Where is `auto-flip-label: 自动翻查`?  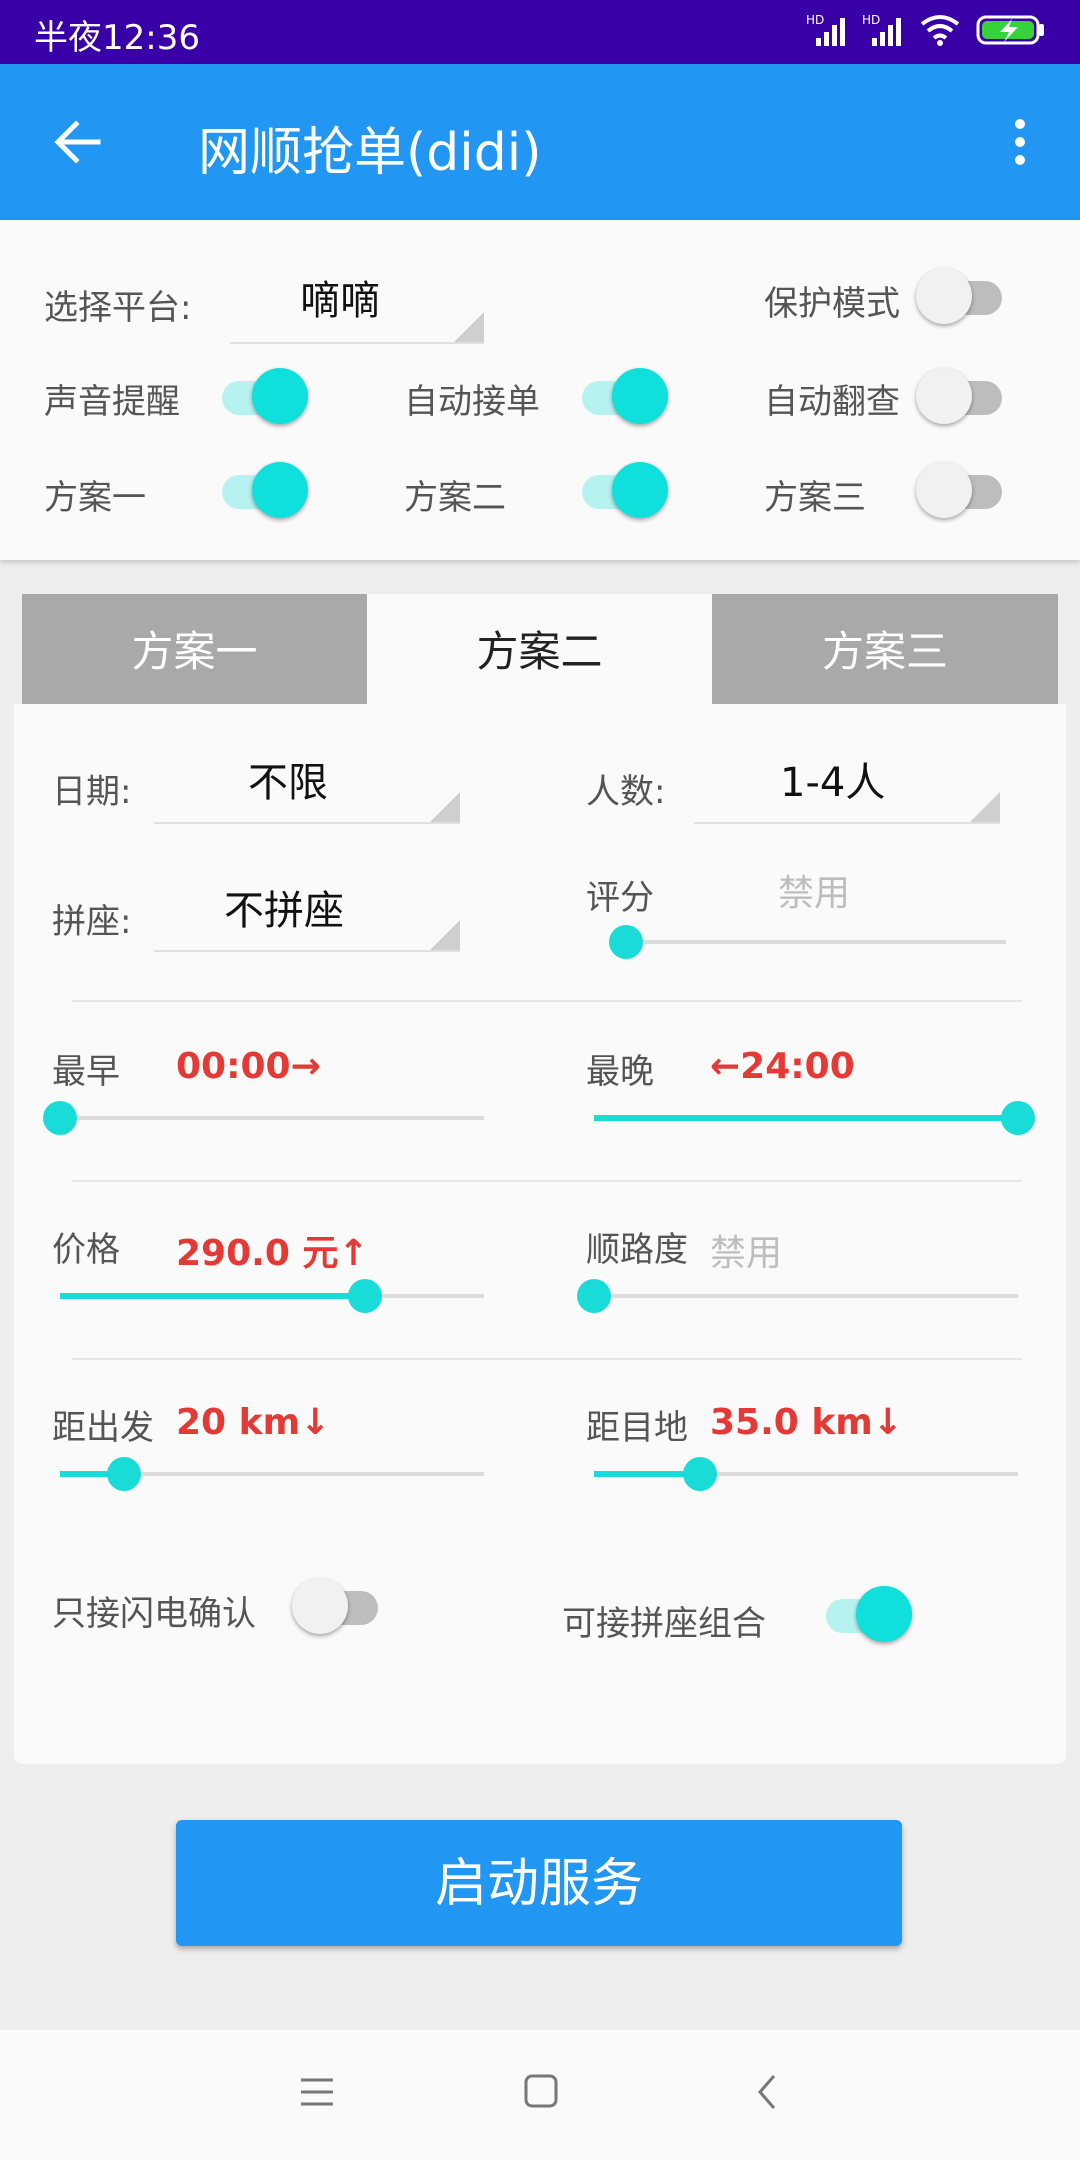
auto-flip-label: 自动翻查 is located at coordinates (832, 402).